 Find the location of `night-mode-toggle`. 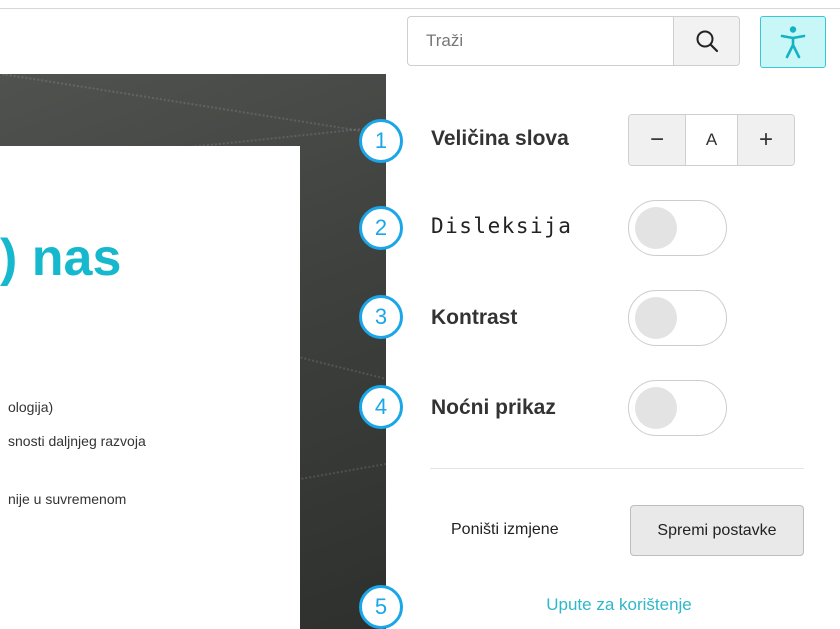

night-mode-toggle is located at coordinates (677, 408).